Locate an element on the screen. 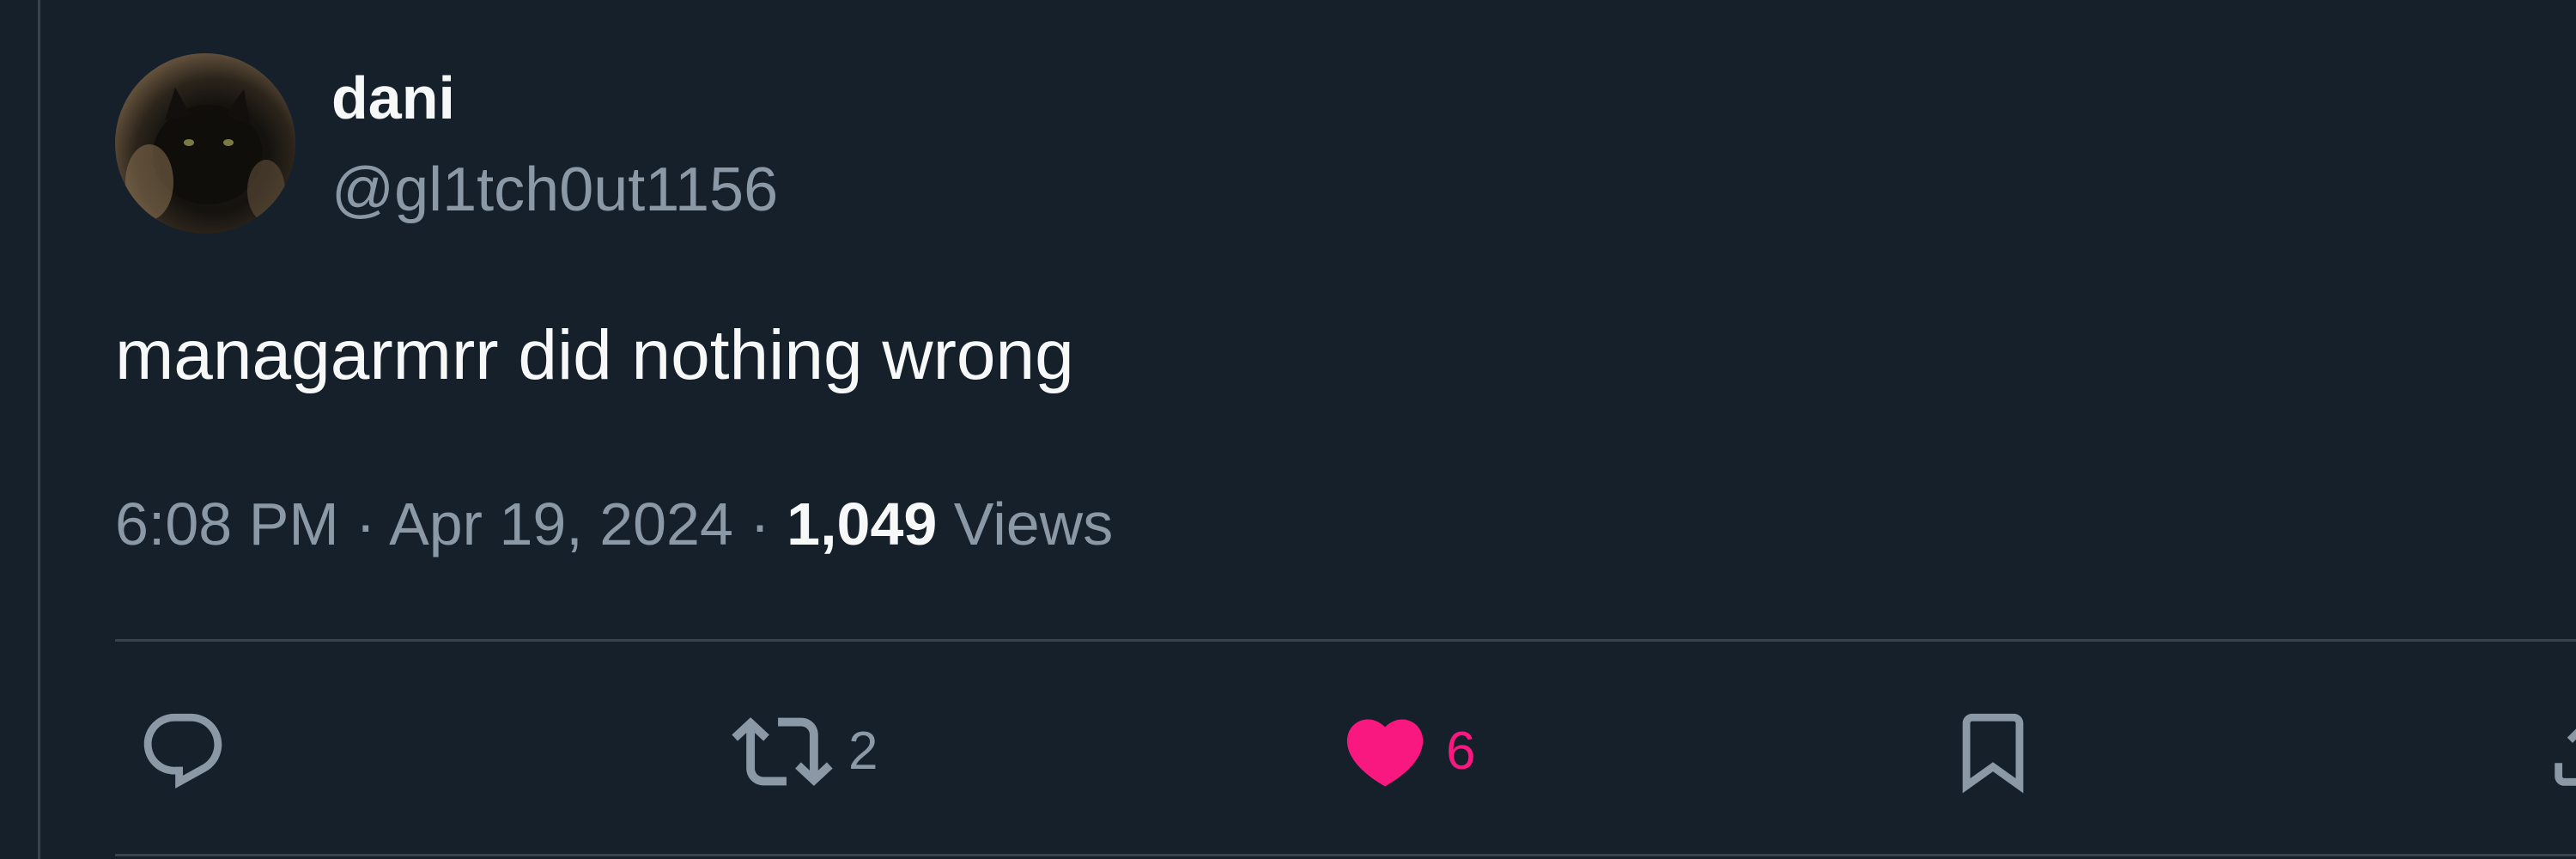 The height and width of the screenshot is (859, 2576). retweet-count: 2 is located at coordinates (863, 751).